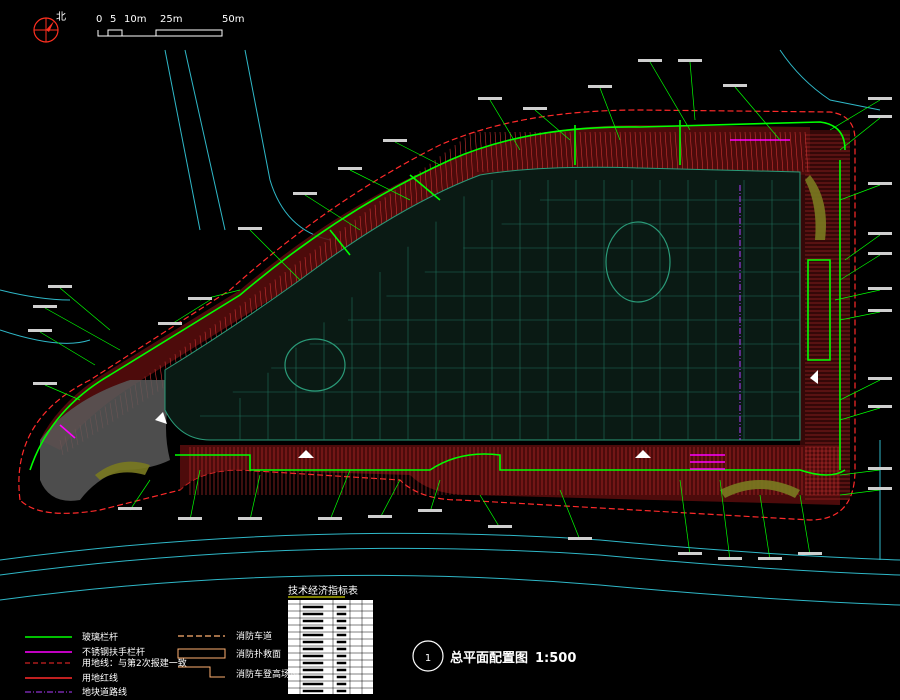 The width and height of the screenshot is (900, 700). I want to click on drawing-scale: 1:500, so click(555, 658).